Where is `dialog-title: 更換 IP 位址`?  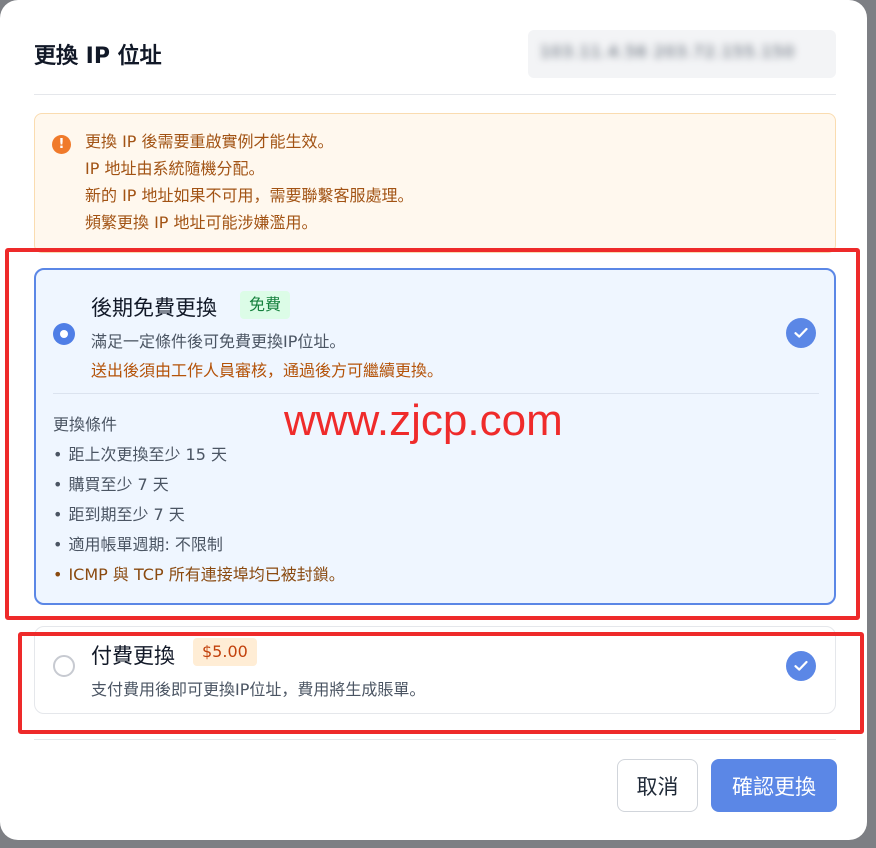
dialog-title: 更換 IP 位址 is located at coordinates (98, 56).